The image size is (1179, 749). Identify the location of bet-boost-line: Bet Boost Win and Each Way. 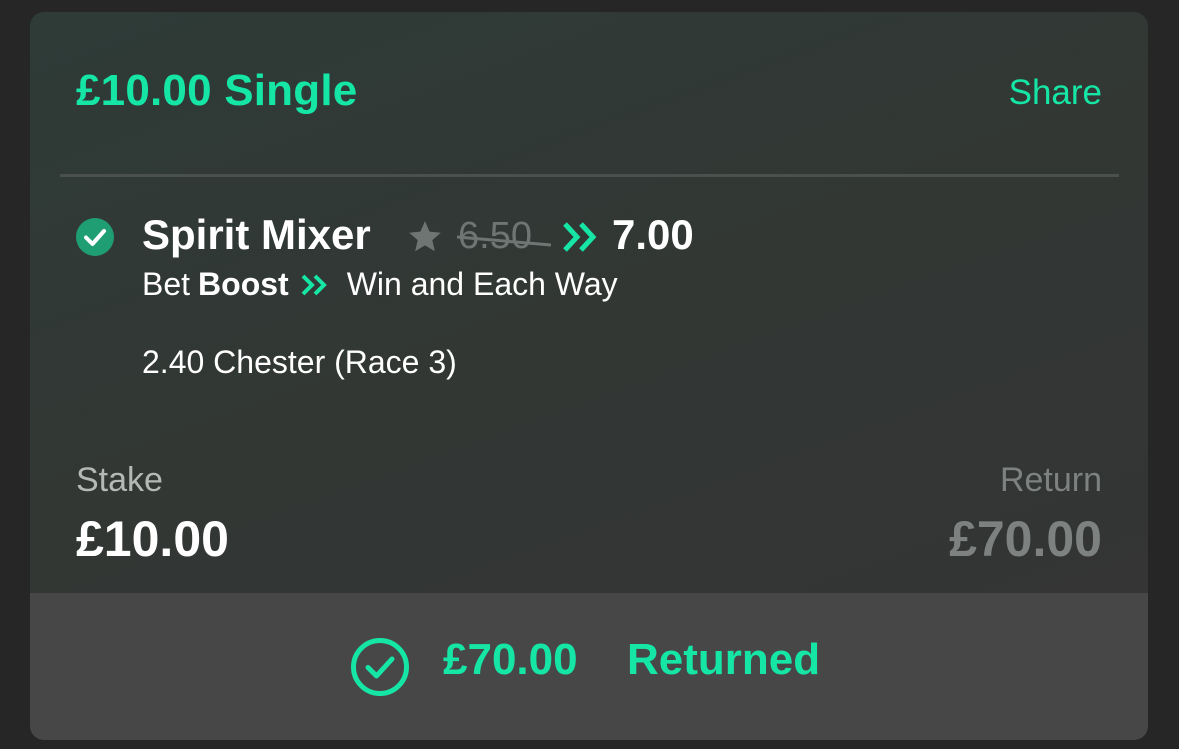
(380, 284).